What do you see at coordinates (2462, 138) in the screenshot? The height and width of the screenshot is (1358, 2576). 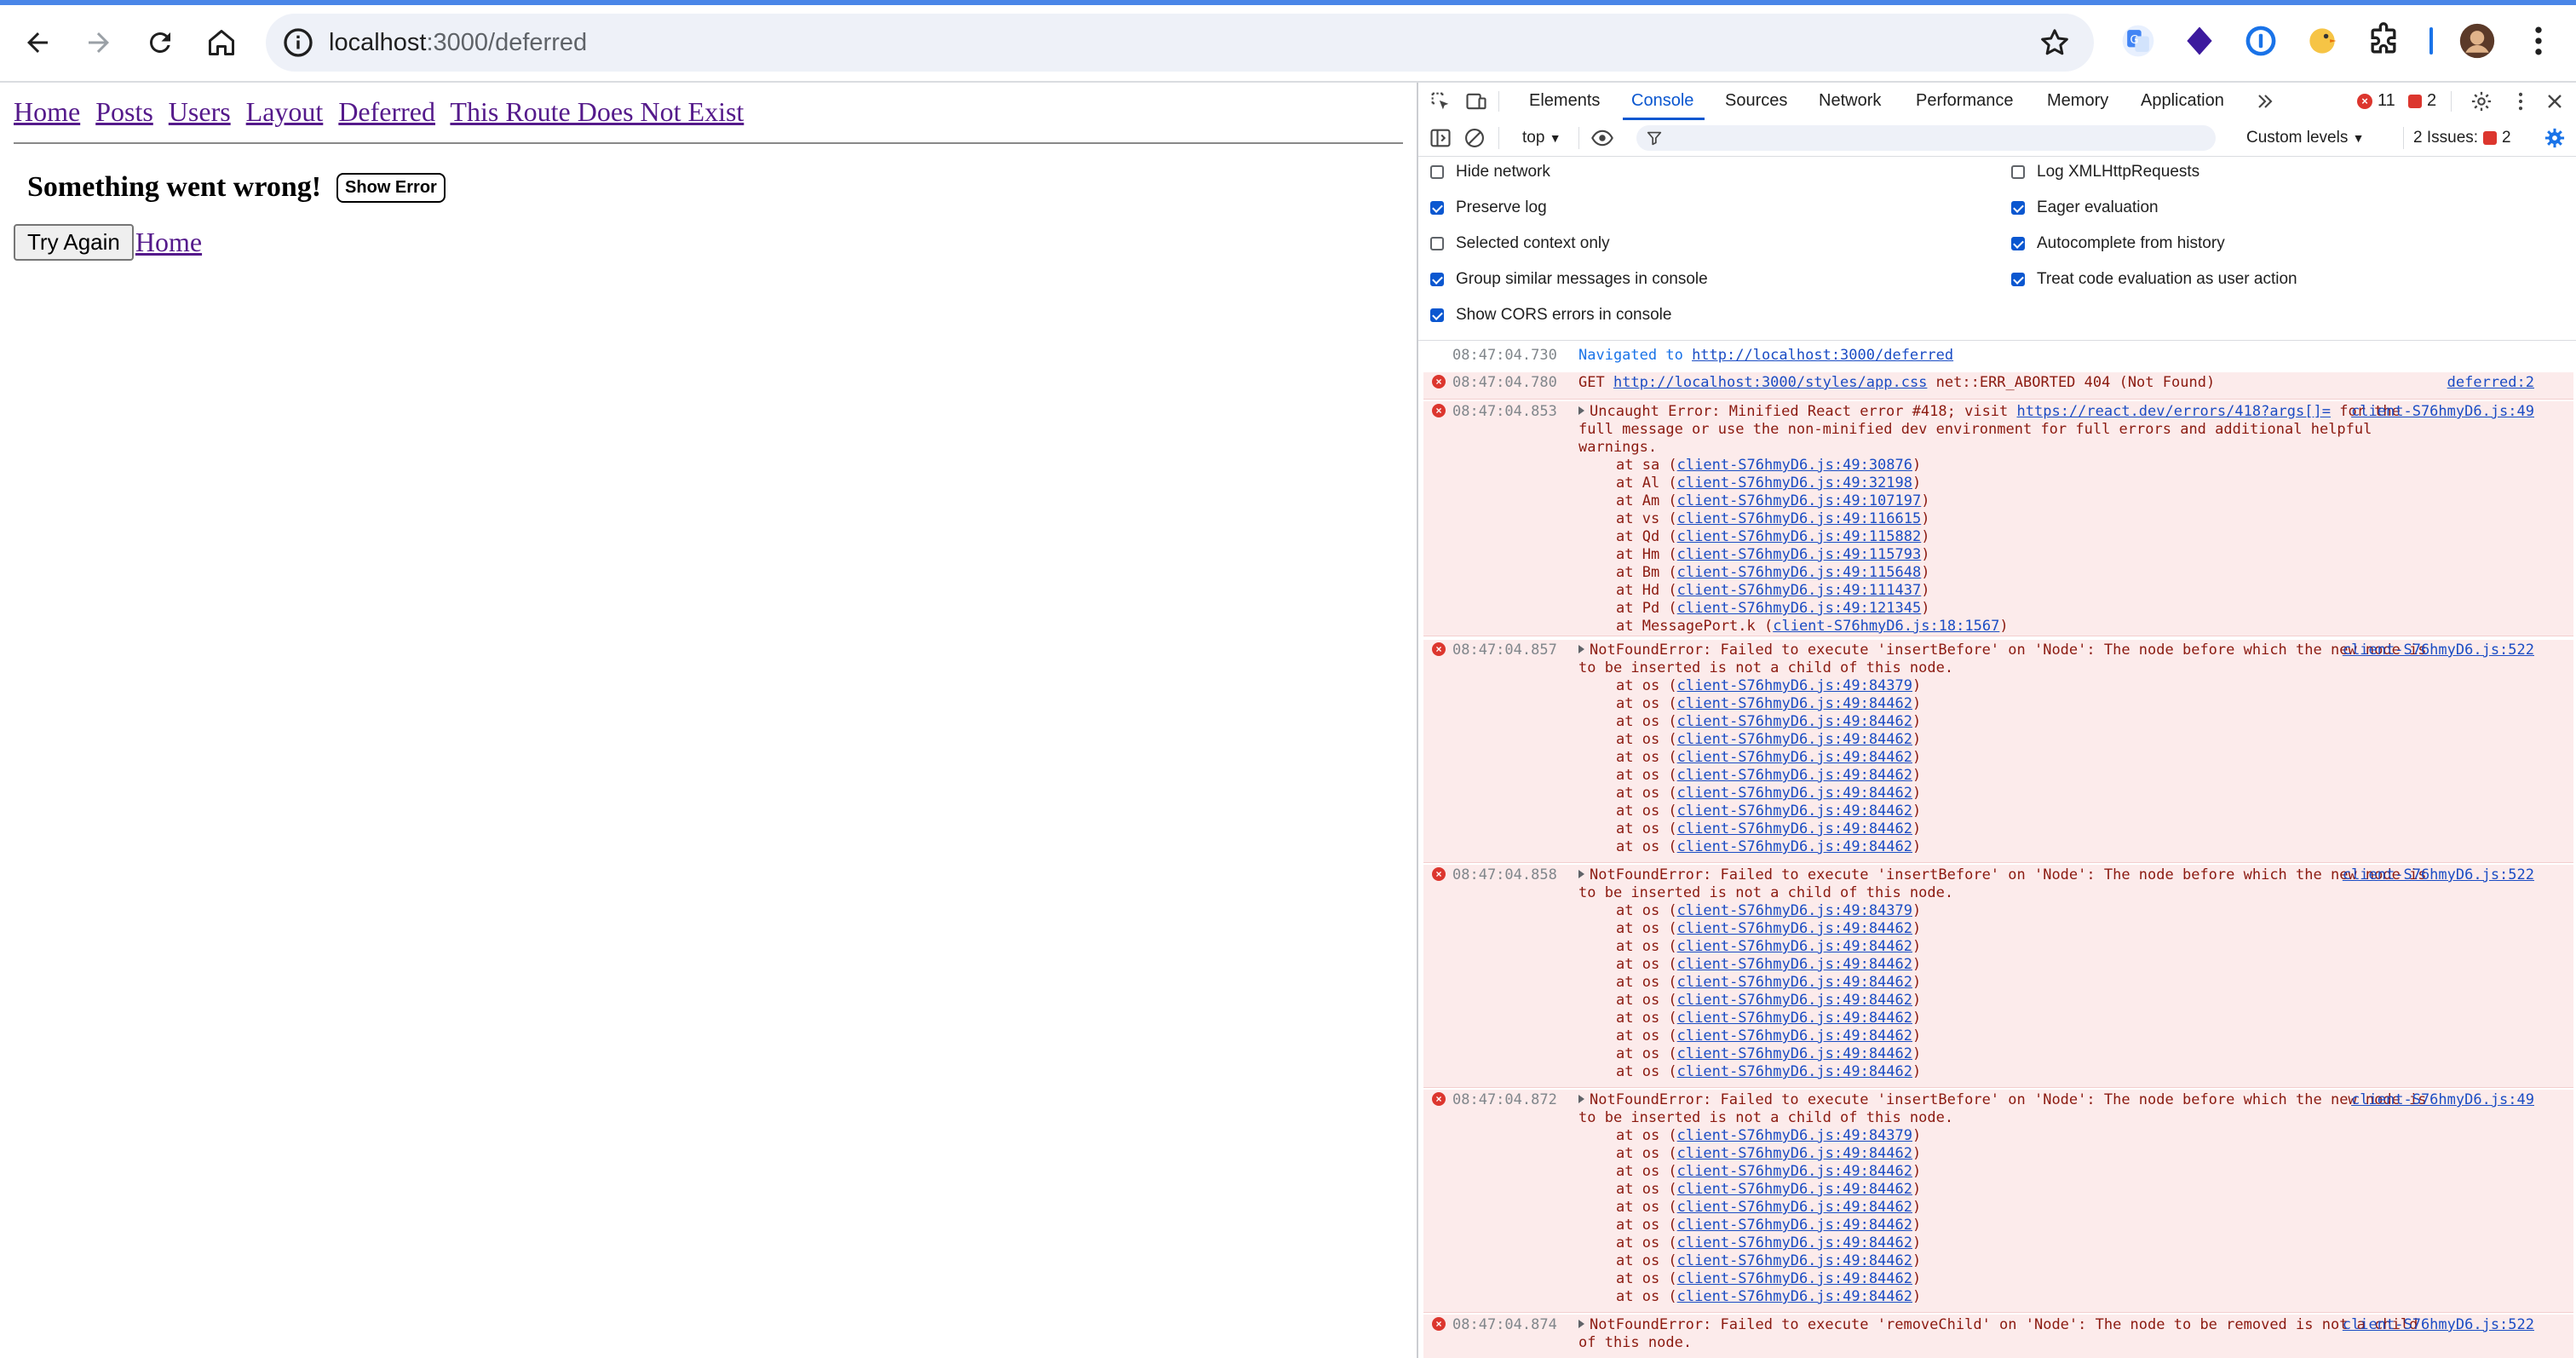 I see `issues-button: 2 Issues: 2` at bounding box center [2462, 138].